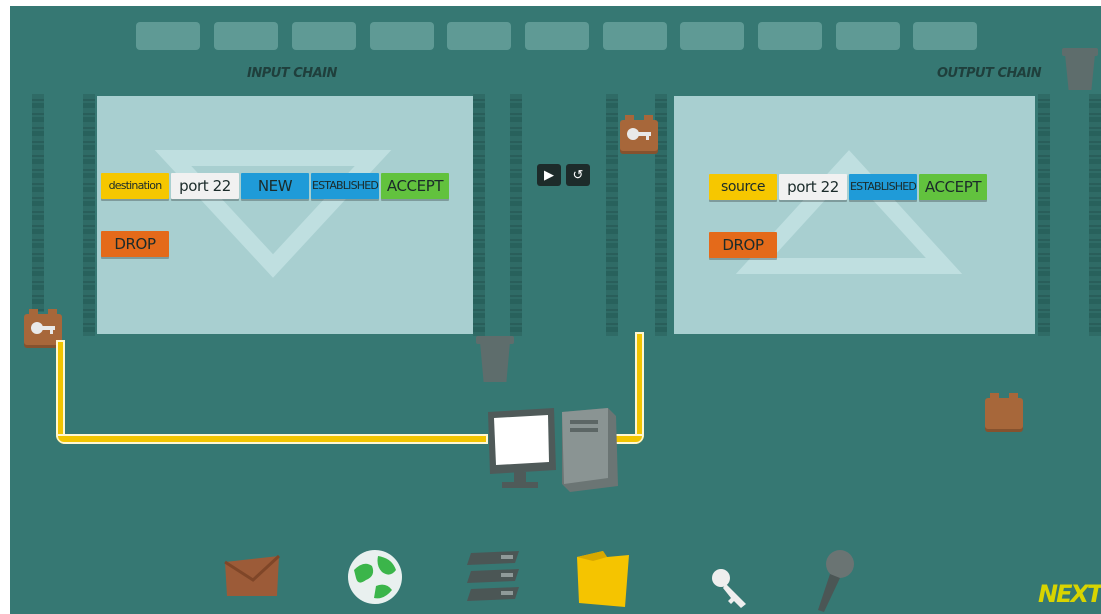 The image size is (1101, 614). Describe the element at coordinates (549, 175) in the screenshot. I see `play-button: ▶` at that location.